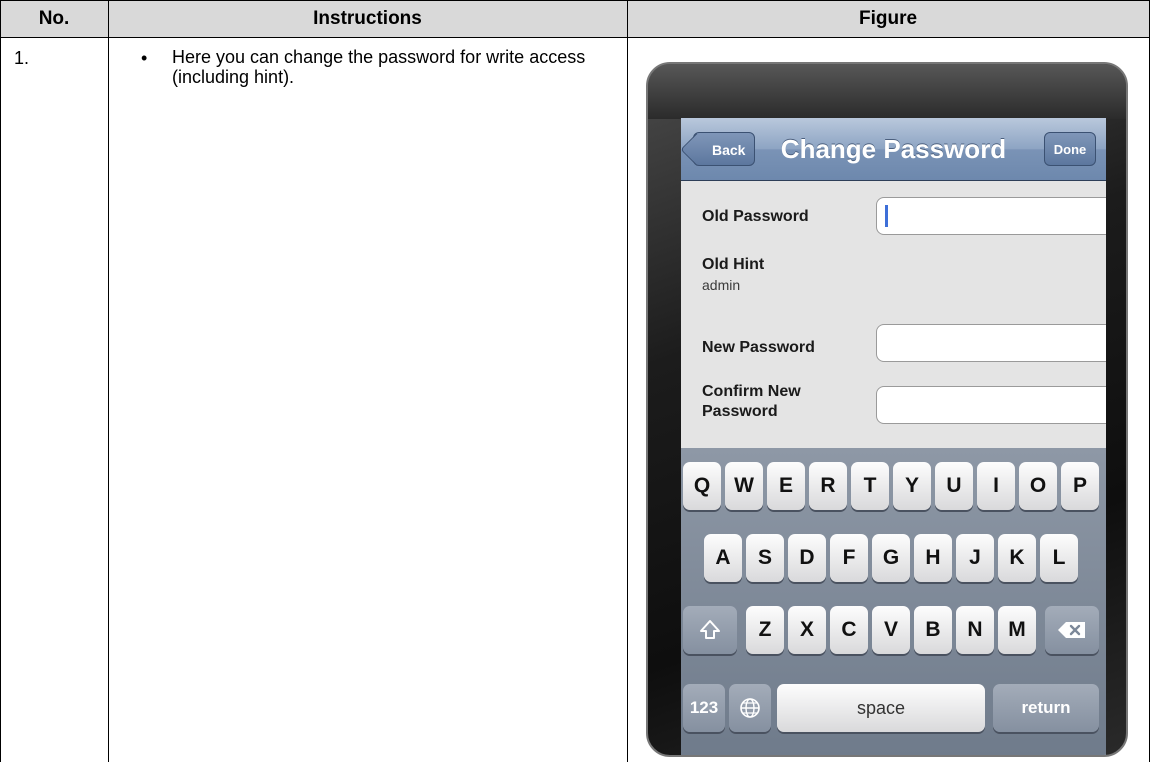 The height and width of the screenshot is (762, 1150). I want to click on key-l: L, so click(1059, 558).